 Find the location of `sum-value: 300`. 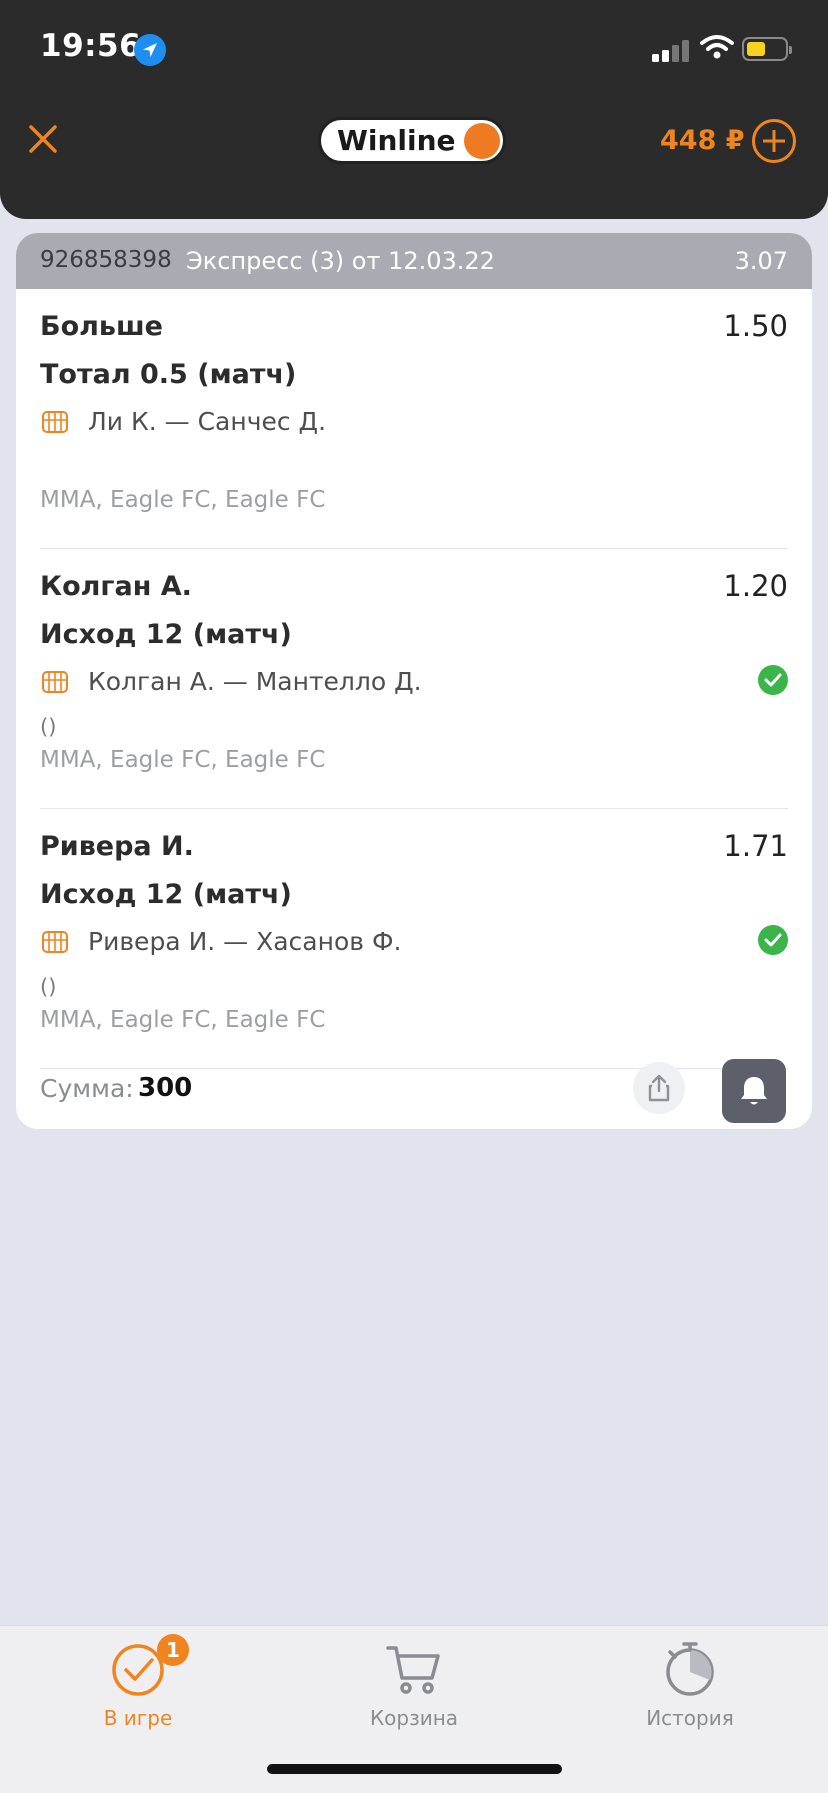

sum-value: 300 is located at coordinates (165, 1088).